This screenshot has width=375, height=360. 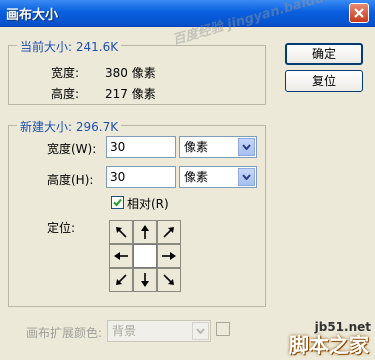 I want to click on anchor-top-left, so click(x=121, y=232).